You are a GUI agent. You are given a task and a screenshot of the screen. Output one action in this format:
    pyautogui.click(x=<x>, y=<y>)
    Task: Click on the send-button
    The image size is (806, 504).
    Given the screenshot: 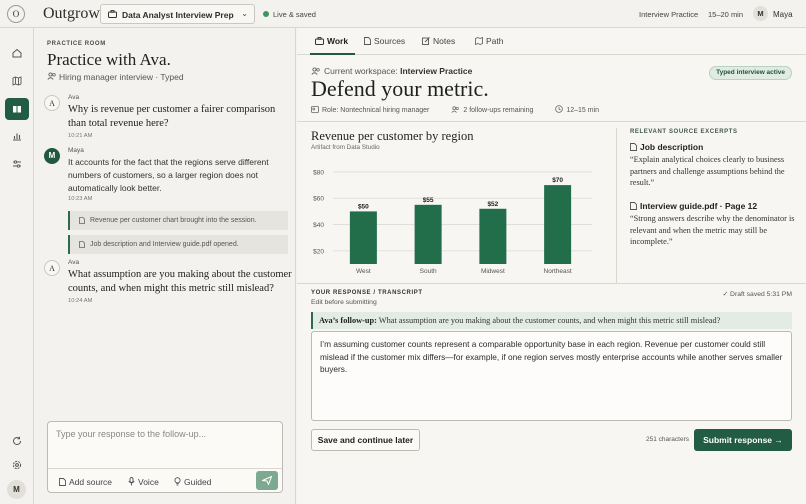 What is the action you would take?
    pyautogui.click(x=267, y=480)
    